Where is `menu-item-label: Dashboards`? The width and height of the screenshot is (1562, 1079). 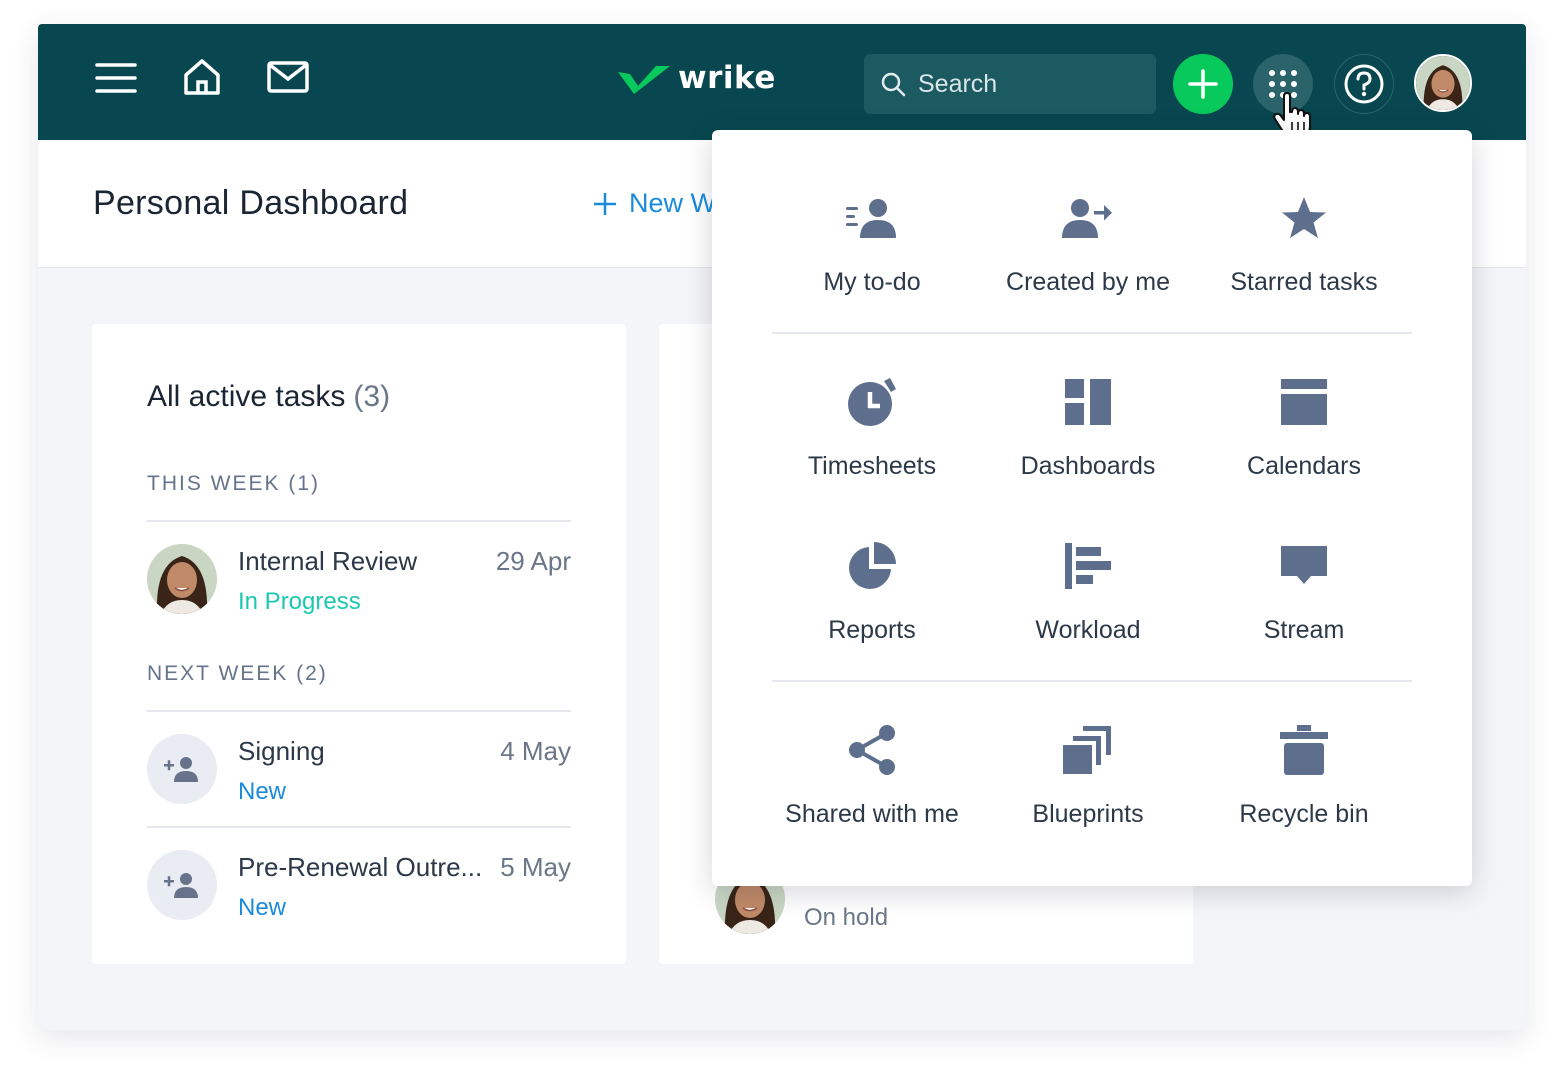 menu-item-label: Dashboards is located at coordinates (1088, 466).